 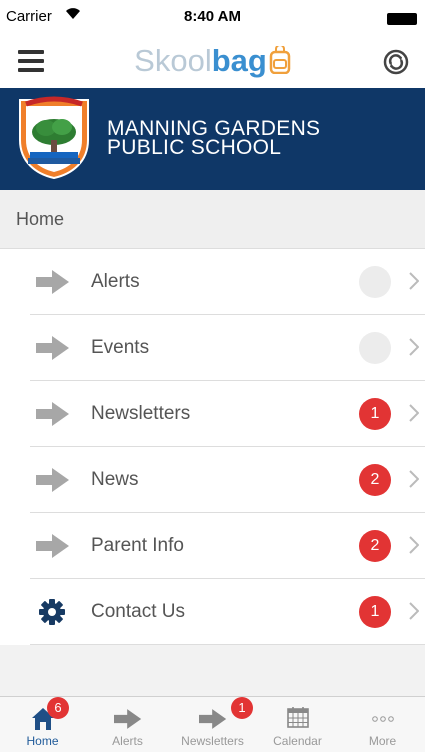 I want to click on school-name: MANNING GARDENS PUBLIC SCHOOL, so click(x=213, y=138).